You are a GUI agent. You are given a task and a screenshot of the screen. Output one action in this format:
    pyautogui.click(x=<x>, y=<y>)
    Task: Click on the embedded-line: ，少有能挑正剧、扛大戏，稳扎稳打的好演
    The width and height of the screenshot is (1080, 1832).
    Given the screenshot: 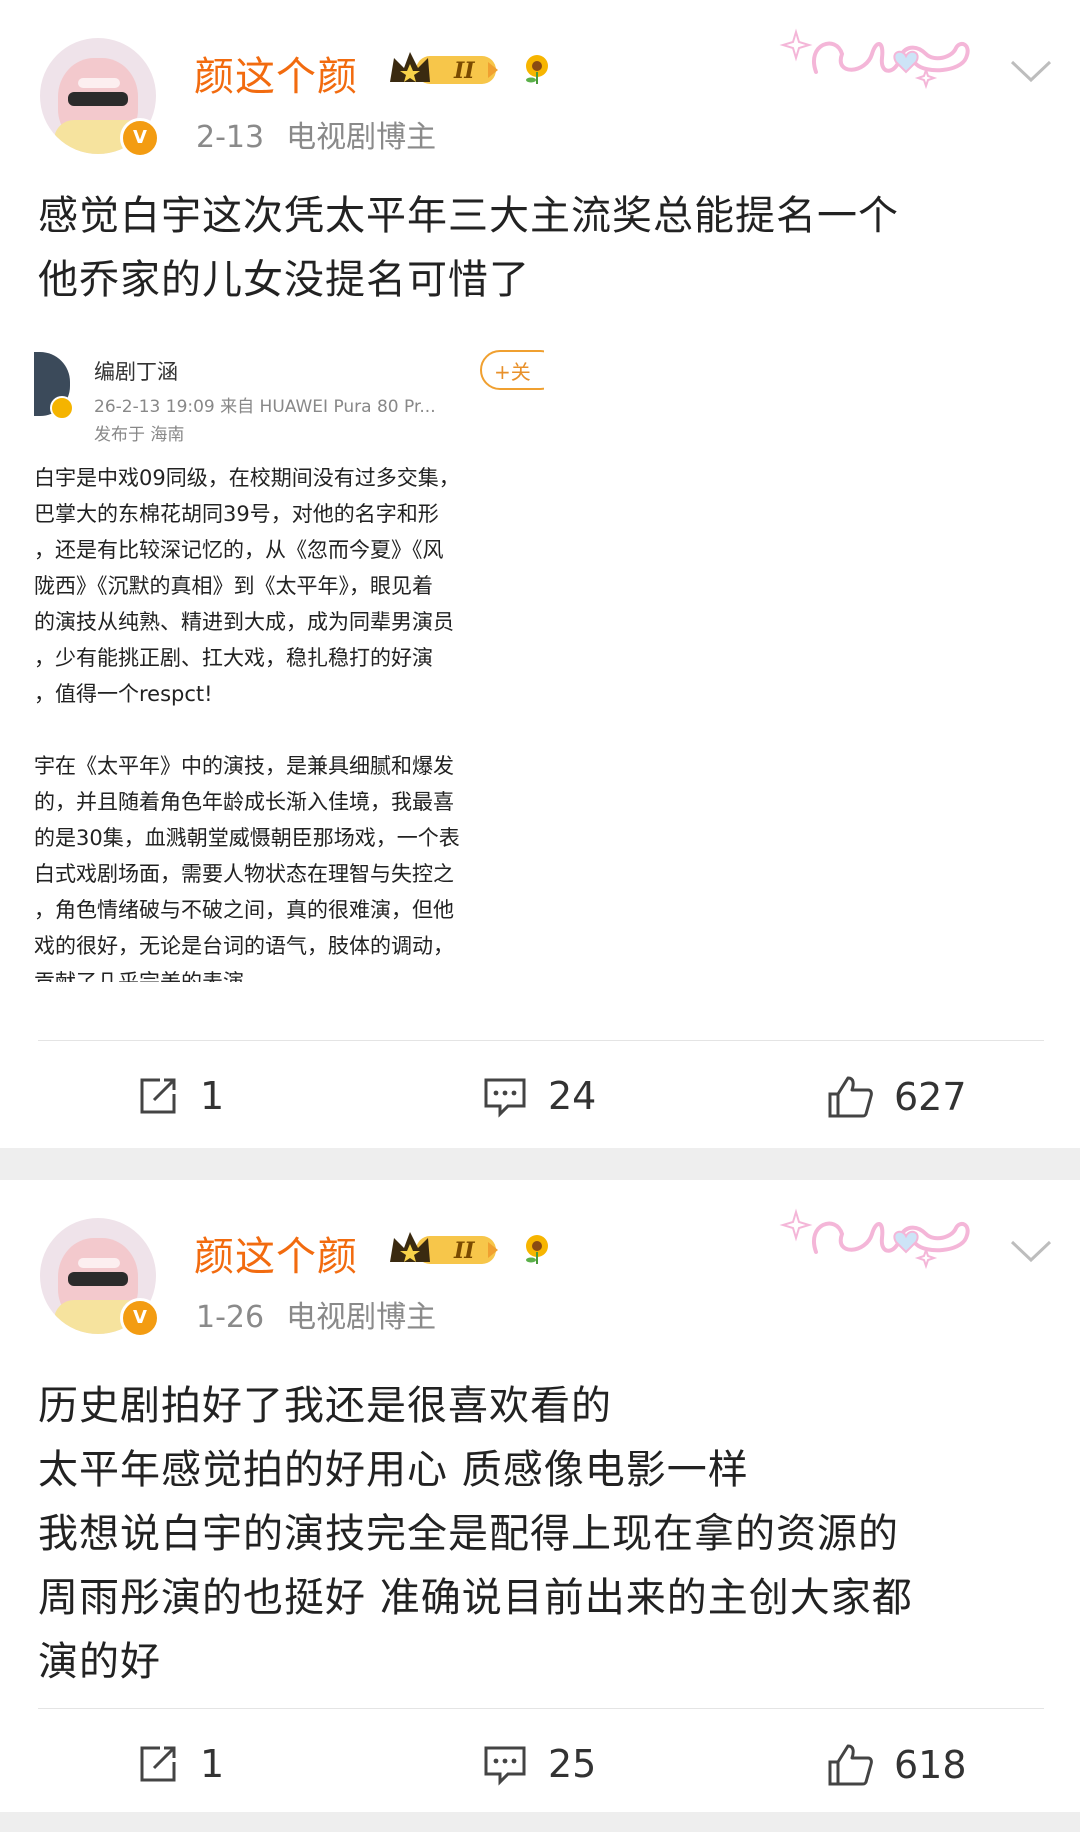 What is the action you would take?
    pyautogui.click(x=233, y=658)
    